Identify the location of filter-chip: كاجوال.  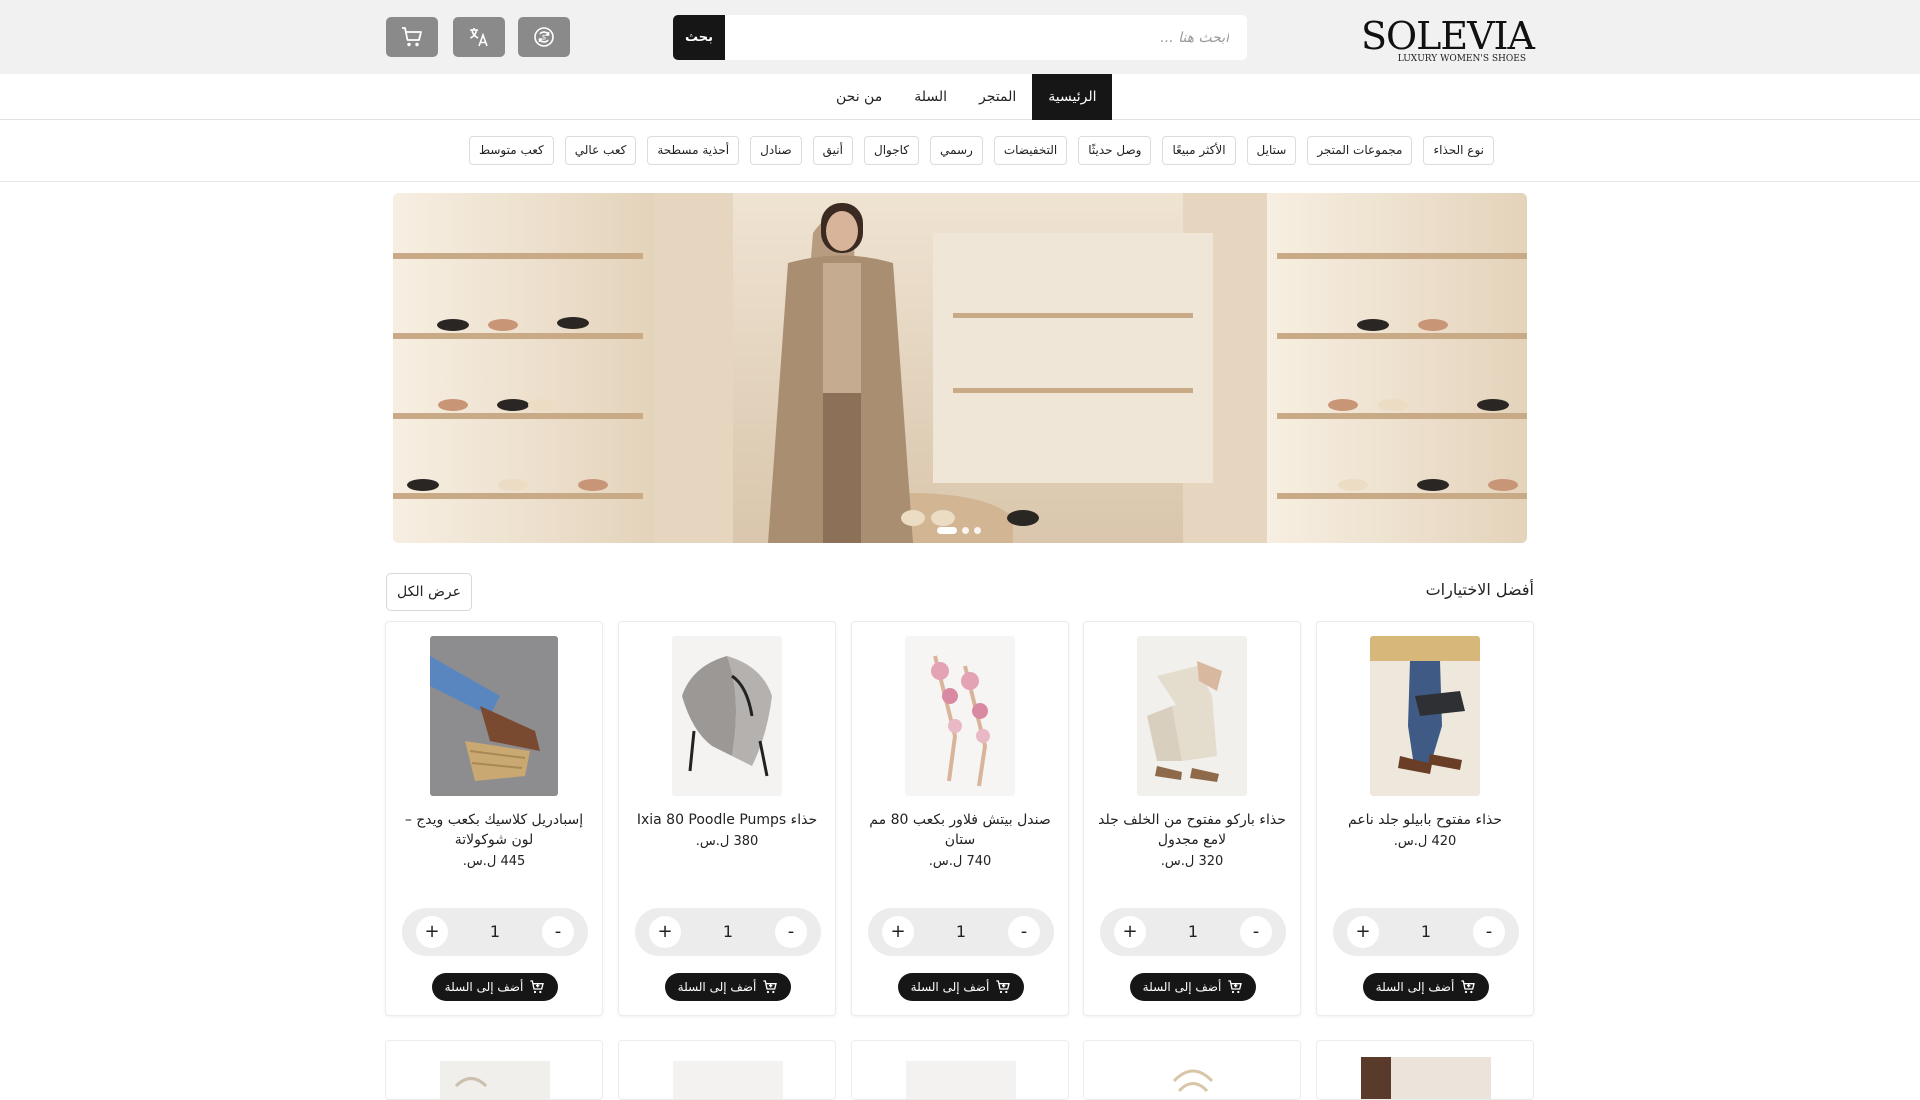
(891, 150).